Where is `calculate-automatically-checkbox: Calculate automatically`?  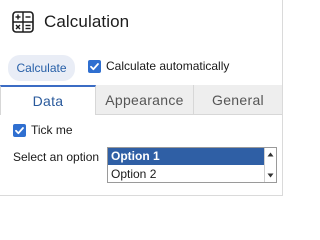
calculate-automatically-checkbox: Calculate automatically is located at coordinates (158, 66).